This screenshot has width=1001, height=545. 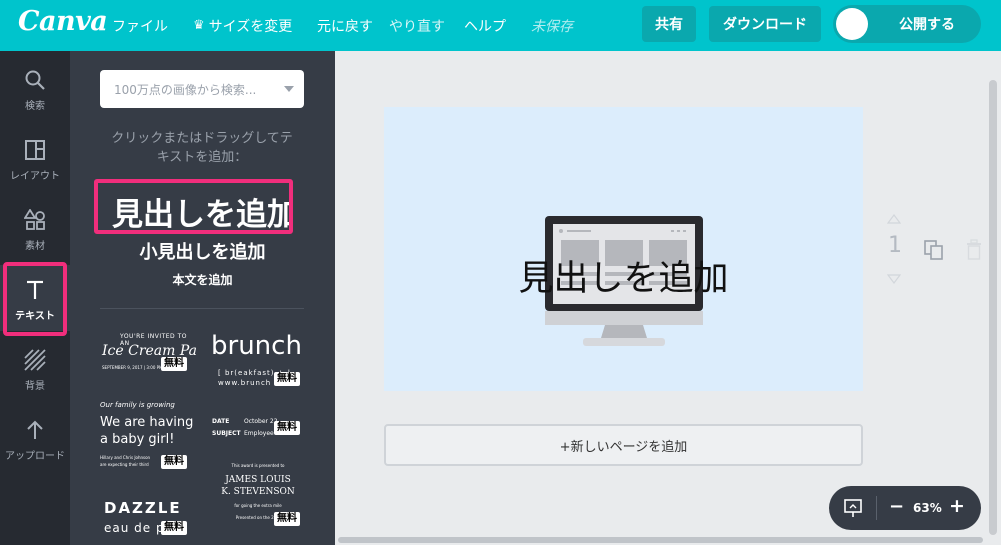 I want to click on zoom-level: 63%, so click(x=927, y=508).